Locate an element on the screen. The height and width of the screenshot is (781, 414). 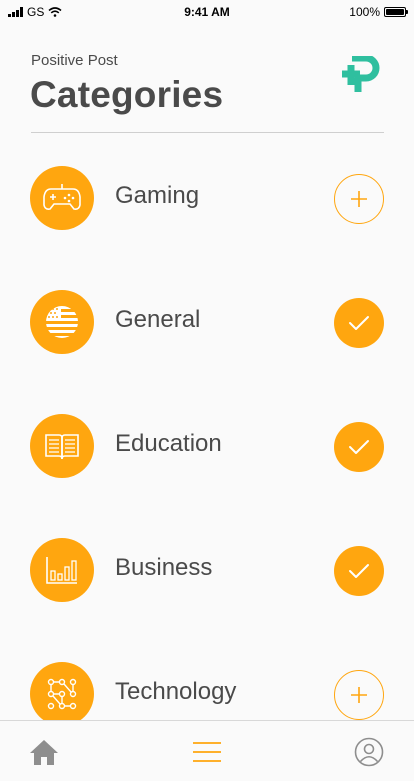
page-title: Categories is located at coordinates (127, 94).